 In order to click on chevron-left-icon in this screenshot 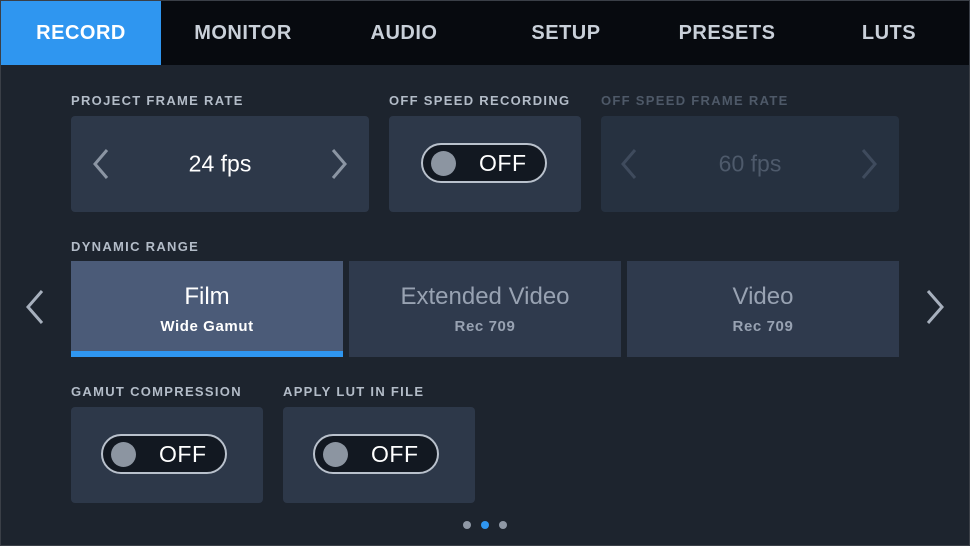, I will do `click(35, 307)`.